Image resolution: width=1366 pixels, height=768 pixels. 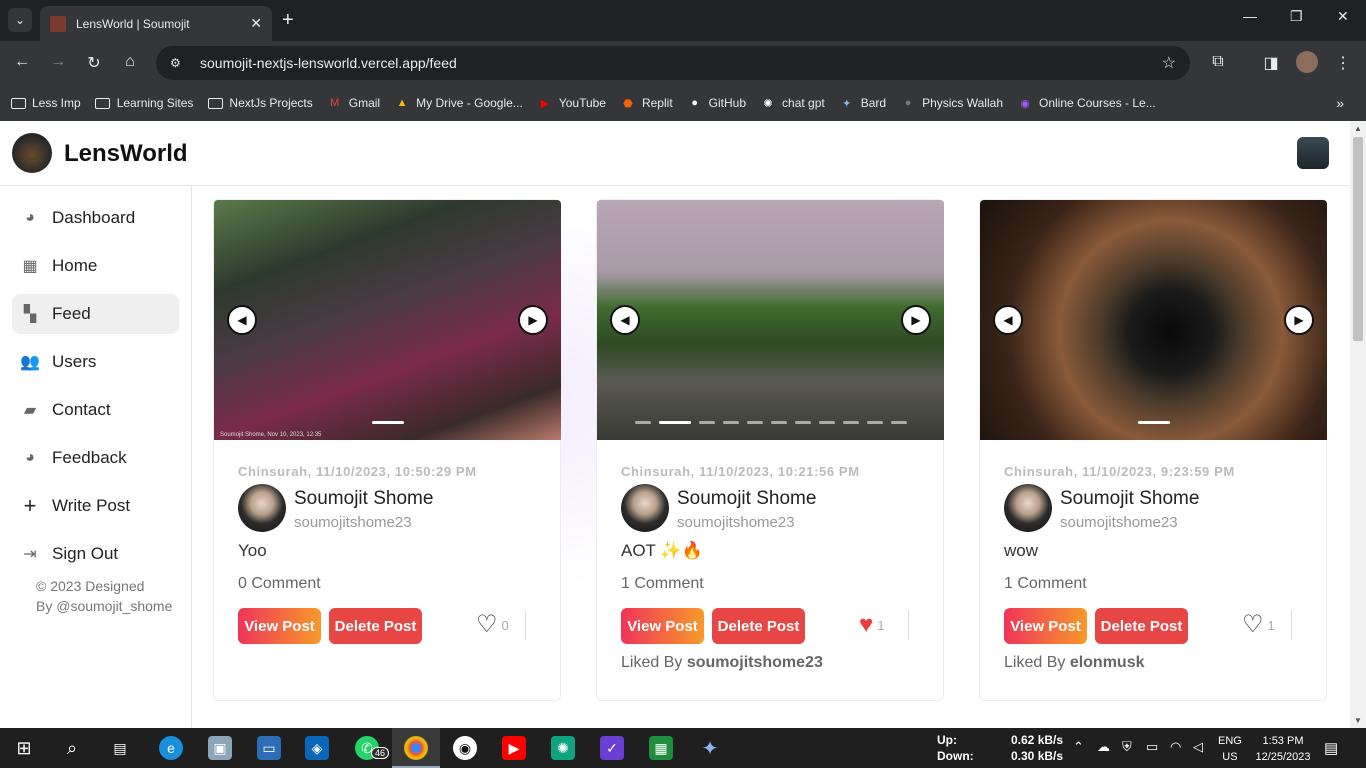 I want to click on reload-icon: ↻, so click(x=94, y=63).